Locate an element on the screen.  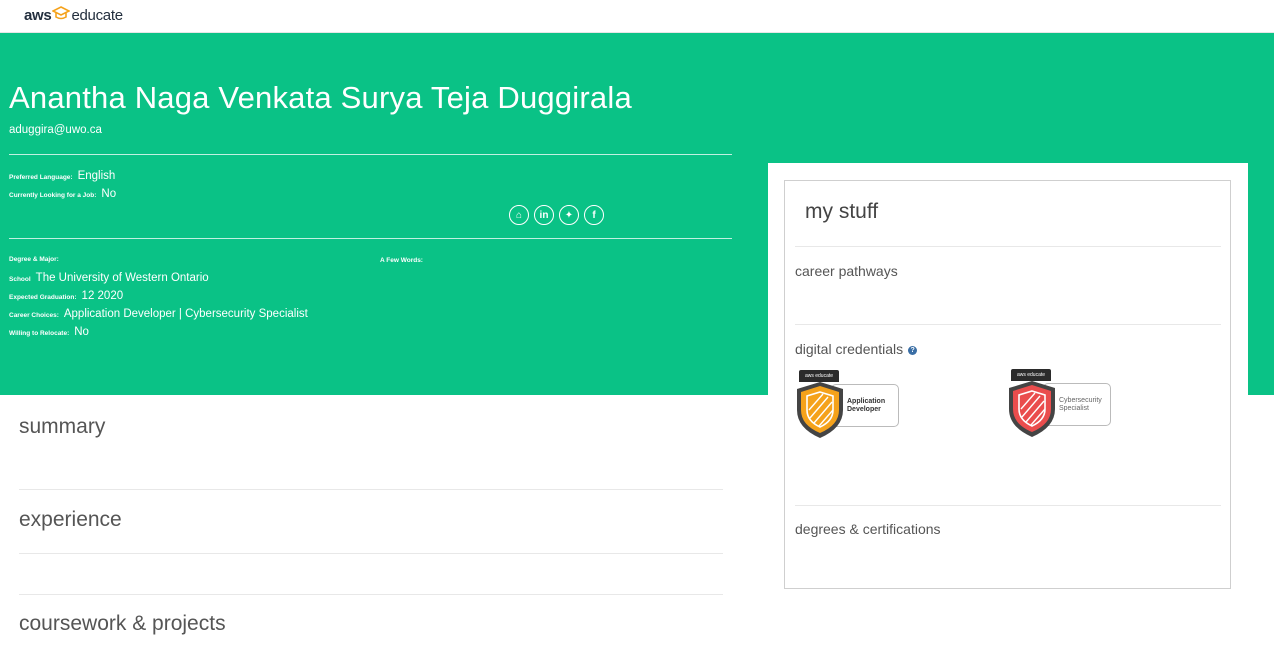
relocate-value: No is located at coordinates (81, 332).